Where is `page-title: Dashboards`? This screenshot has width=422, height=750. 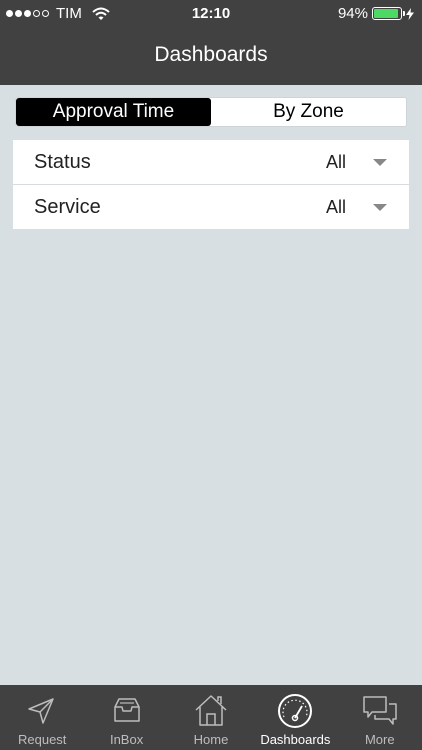
page-title: Dashboards is located at coordinates (211, 54).